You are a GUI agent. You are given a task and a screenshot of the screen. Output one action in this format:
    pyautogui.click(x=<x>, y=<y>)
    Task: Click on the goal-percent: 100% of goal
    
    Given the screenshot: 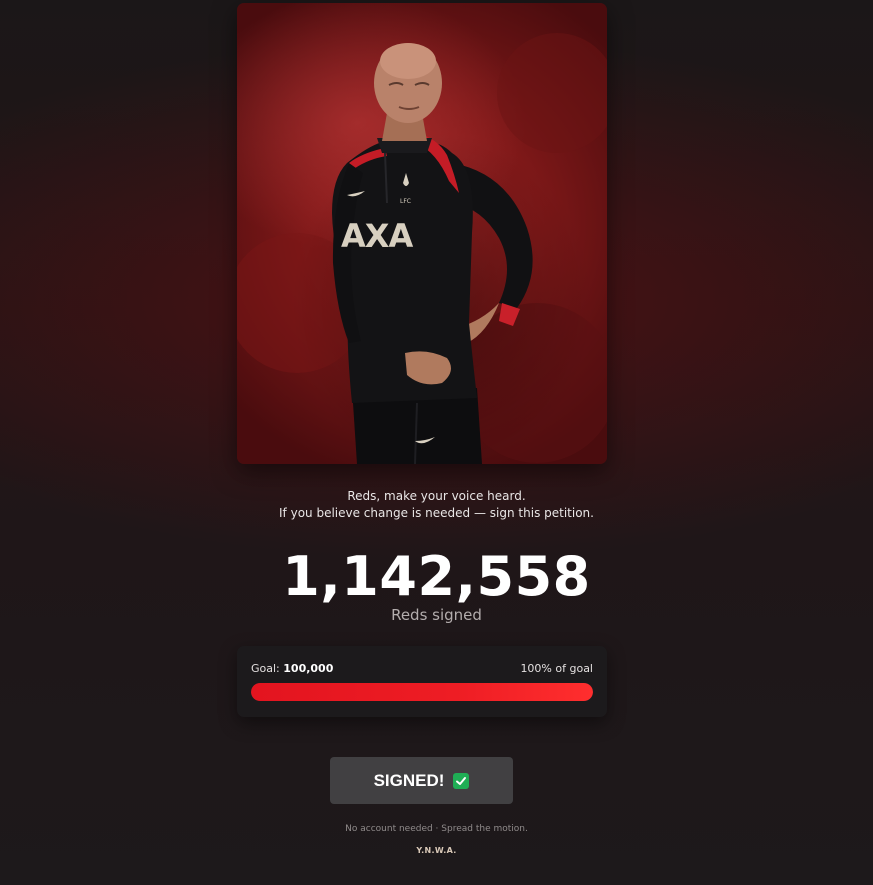 What is the action you would take?
    pyautogui.click(x=556, y=668)
    